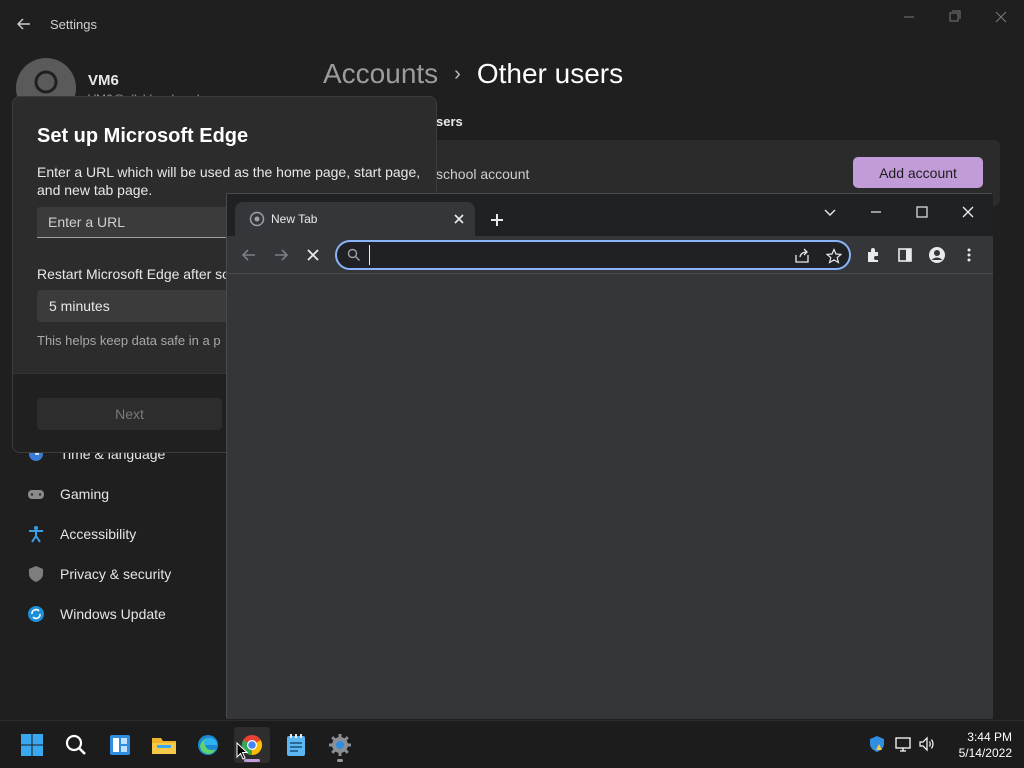 This screenshot has width=1024, height=768. What do you see at coordinates (116, 574) in the screenshot?
I see `sidebar-item-label: Privacy & security` at bounding box center [116, 574].